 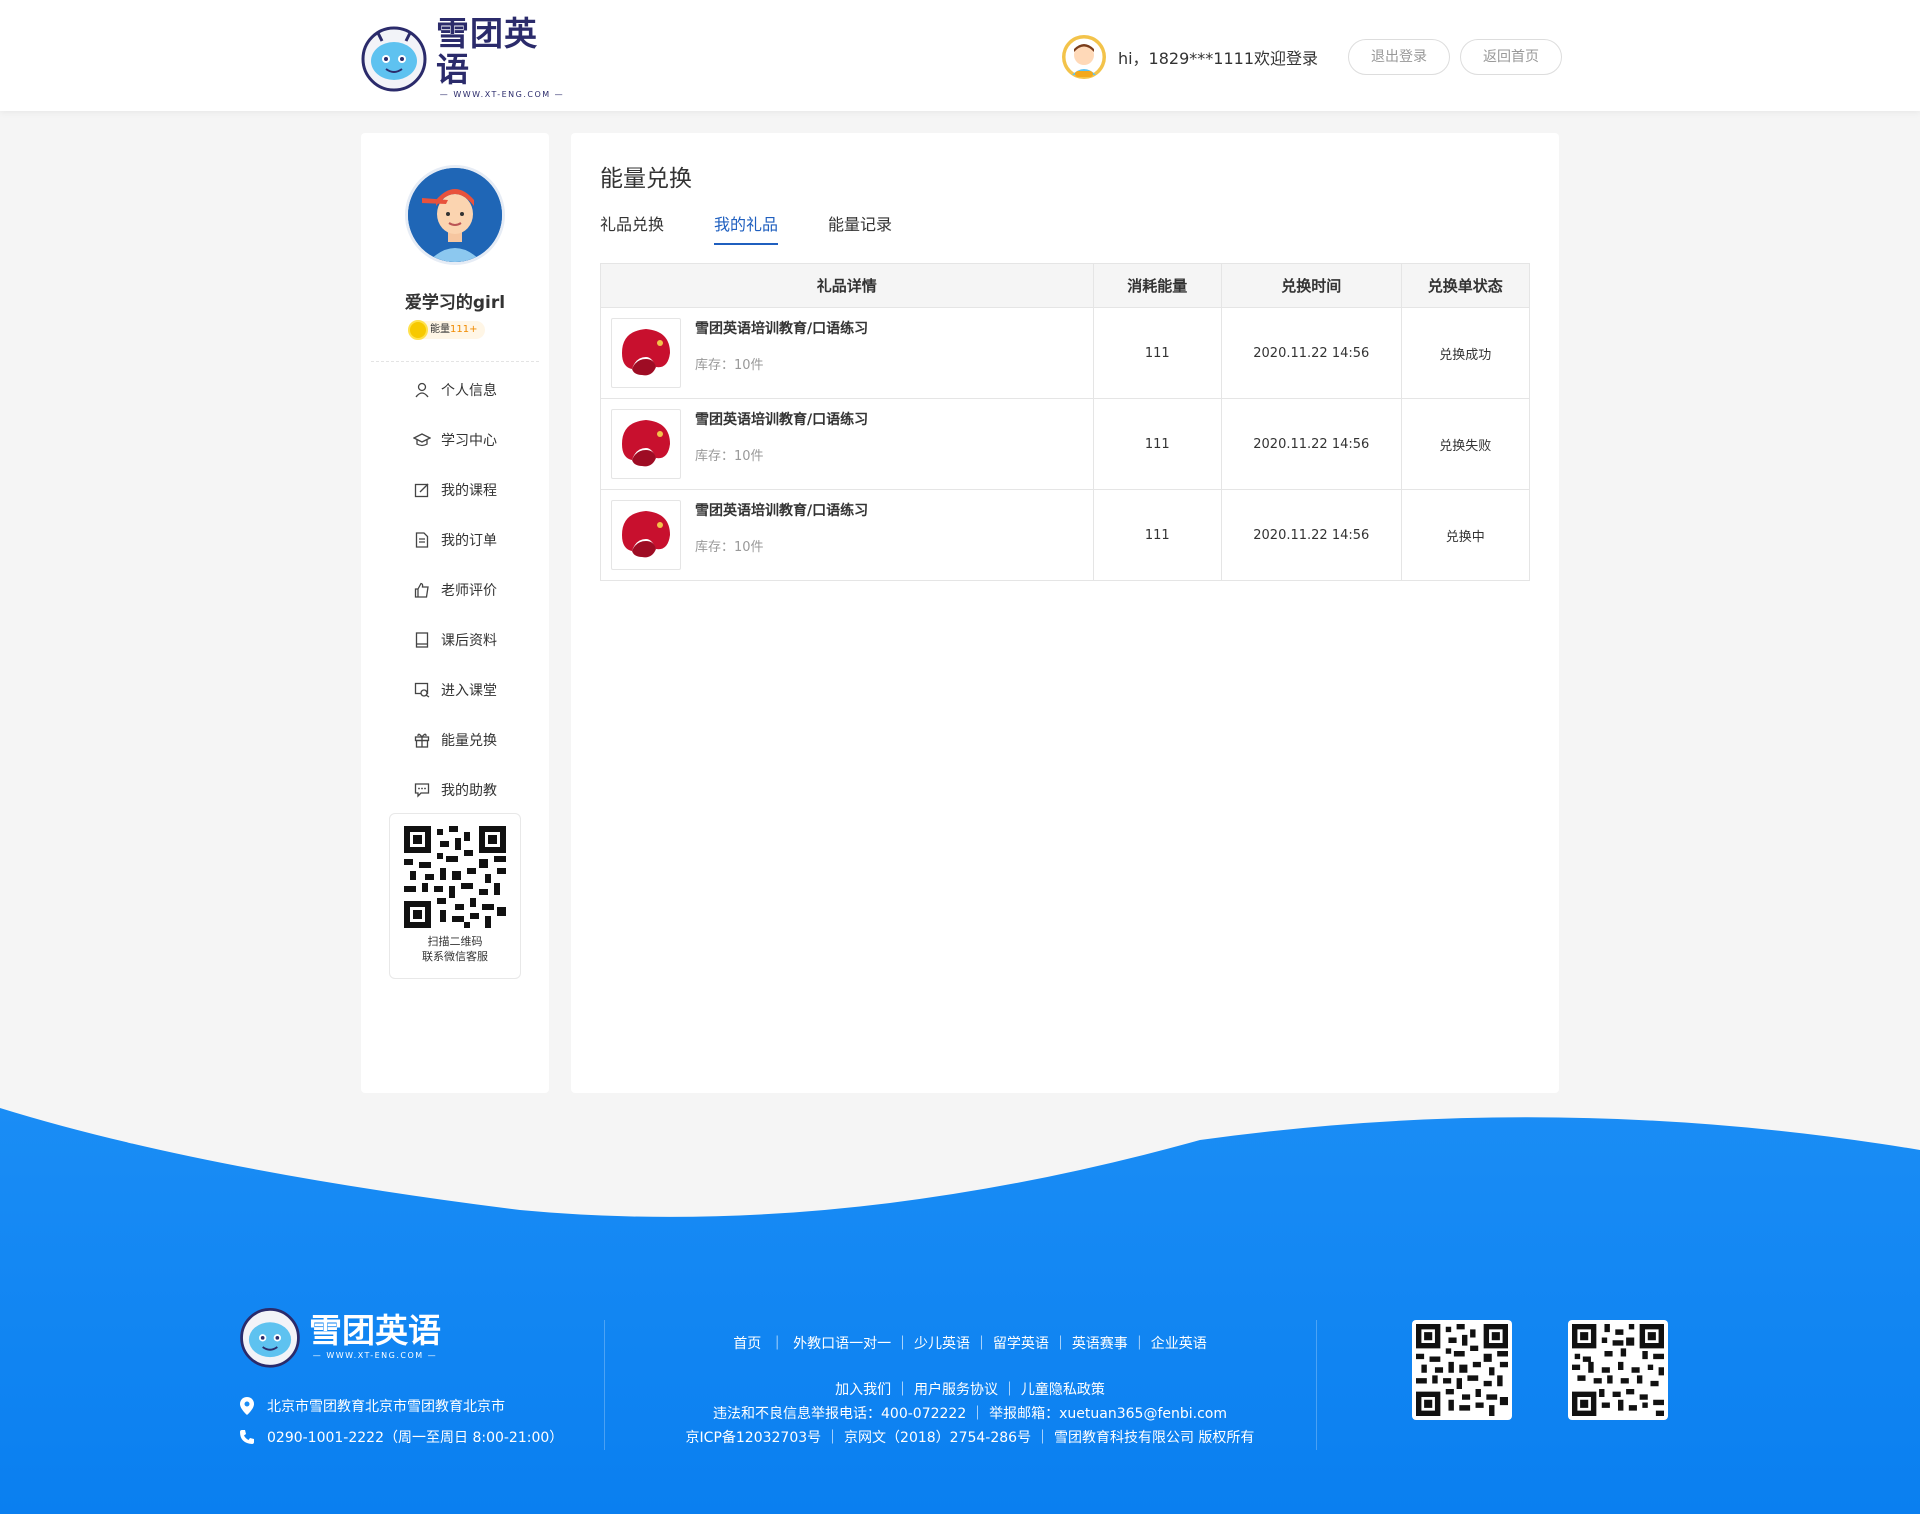 I want to click on book-icon, so click(x=422, y=640).